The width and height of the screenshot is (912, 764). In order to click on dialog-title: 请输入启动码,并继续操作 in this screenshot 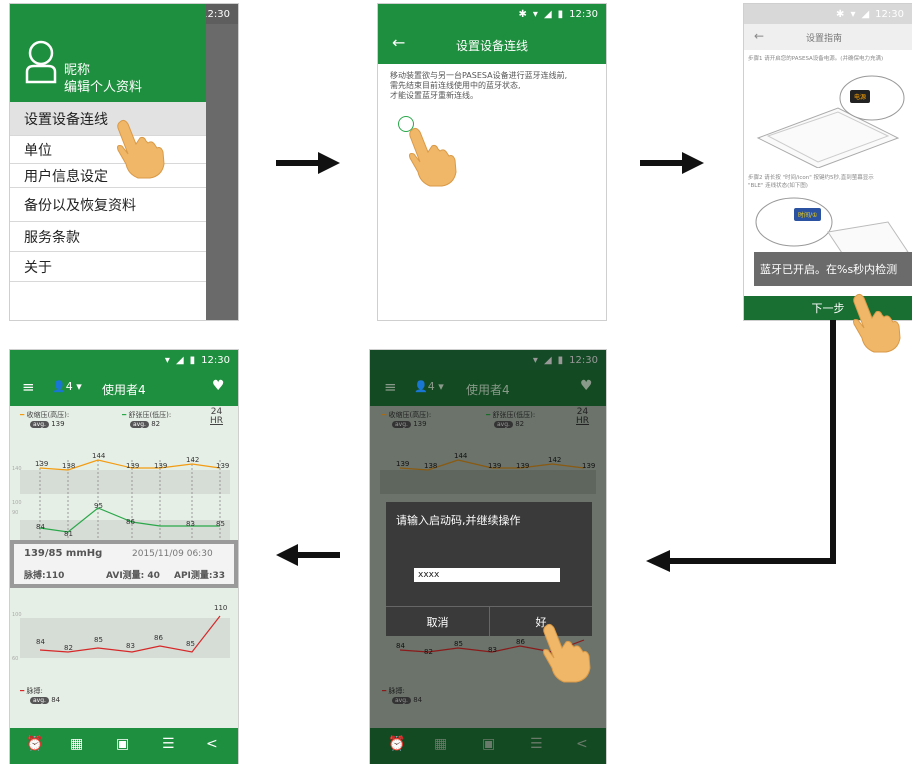, I will do `click(458, 520)`.